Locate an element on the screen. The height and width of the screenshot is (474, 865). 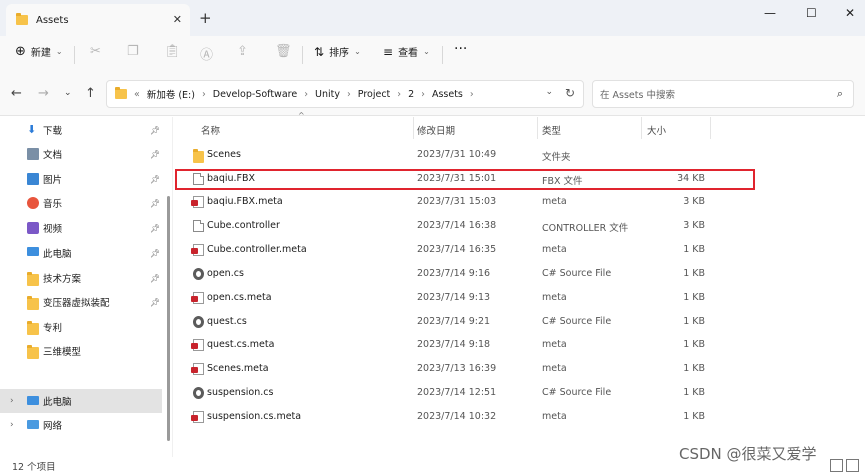
breadcrumb-2: 2 is located at coordinates (411, 94).